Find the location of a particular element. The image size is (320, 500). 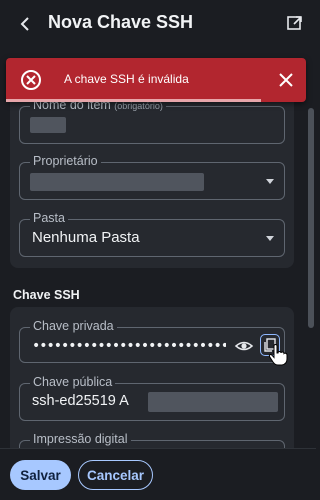

folder-label: Pasta is located at coordinates (49, 218).